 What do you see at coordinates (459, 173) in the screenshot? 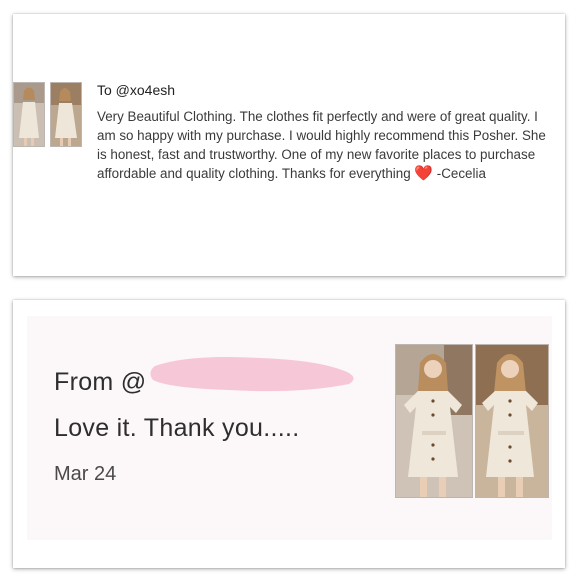
I see `review-signature: -Cecelia` at bounding box center [459, 173].